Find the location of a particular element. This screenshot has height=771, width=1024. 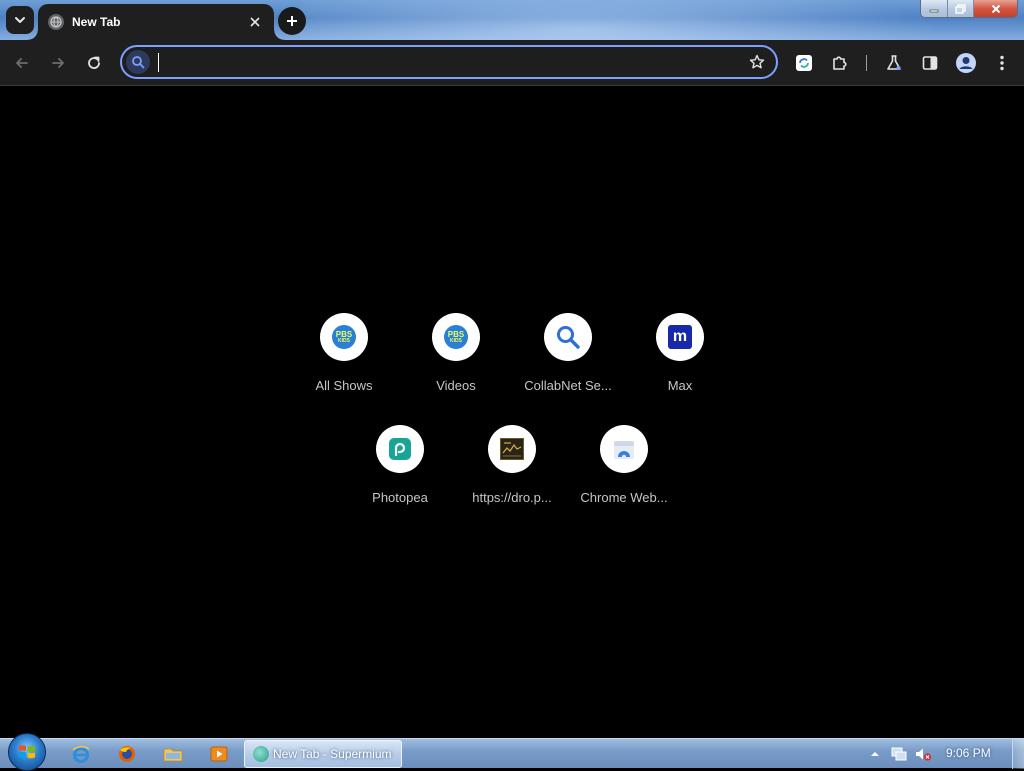

shortcut-label: Videos is located at coordinates (456, 385).